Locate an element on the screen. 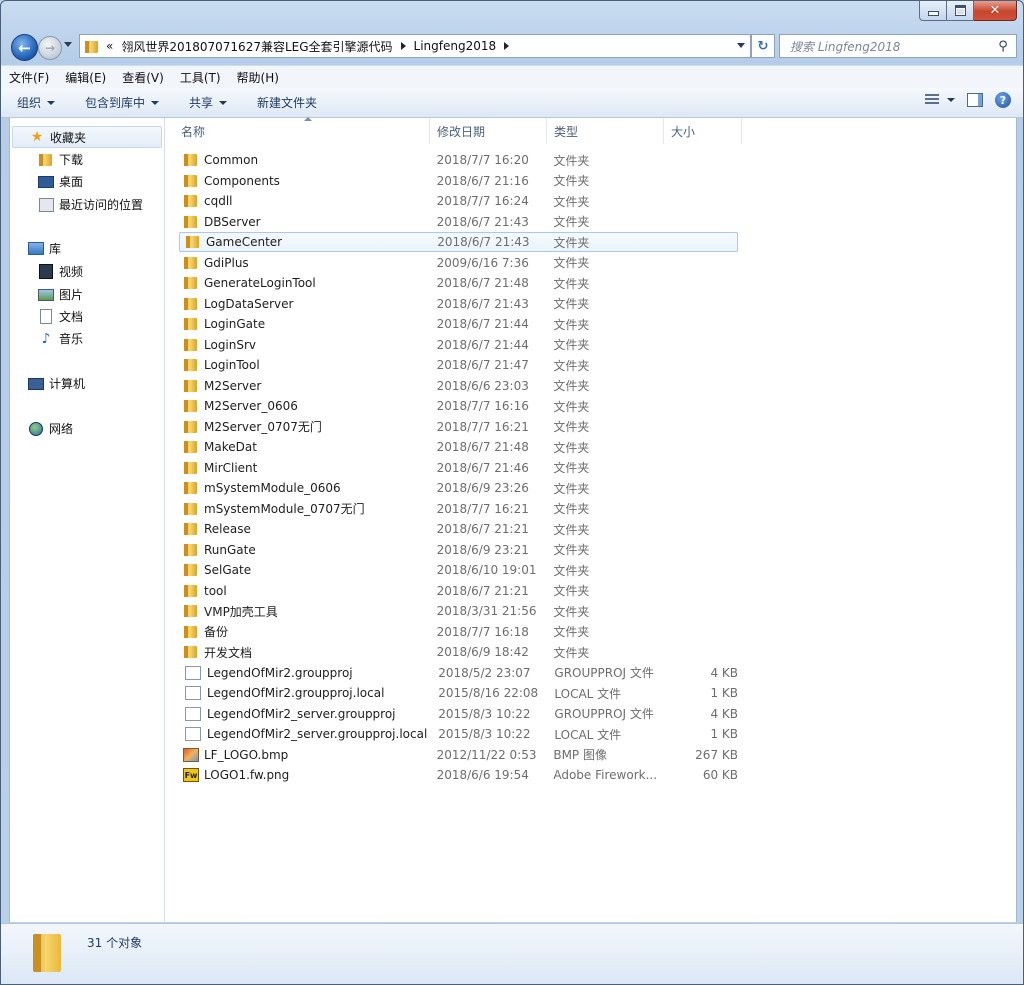 The width and height of the screenshot is (1024, 985). column-header-date: 修改日期 is located at coordinates (488, 131).